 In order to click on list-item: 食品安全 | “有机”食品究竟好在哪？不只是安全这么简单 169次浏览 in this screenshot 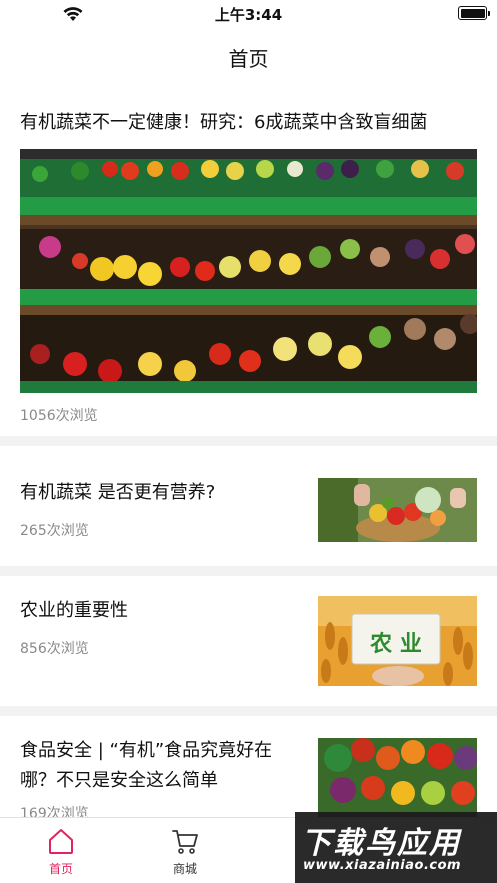, I will do `click(248, 766)`.